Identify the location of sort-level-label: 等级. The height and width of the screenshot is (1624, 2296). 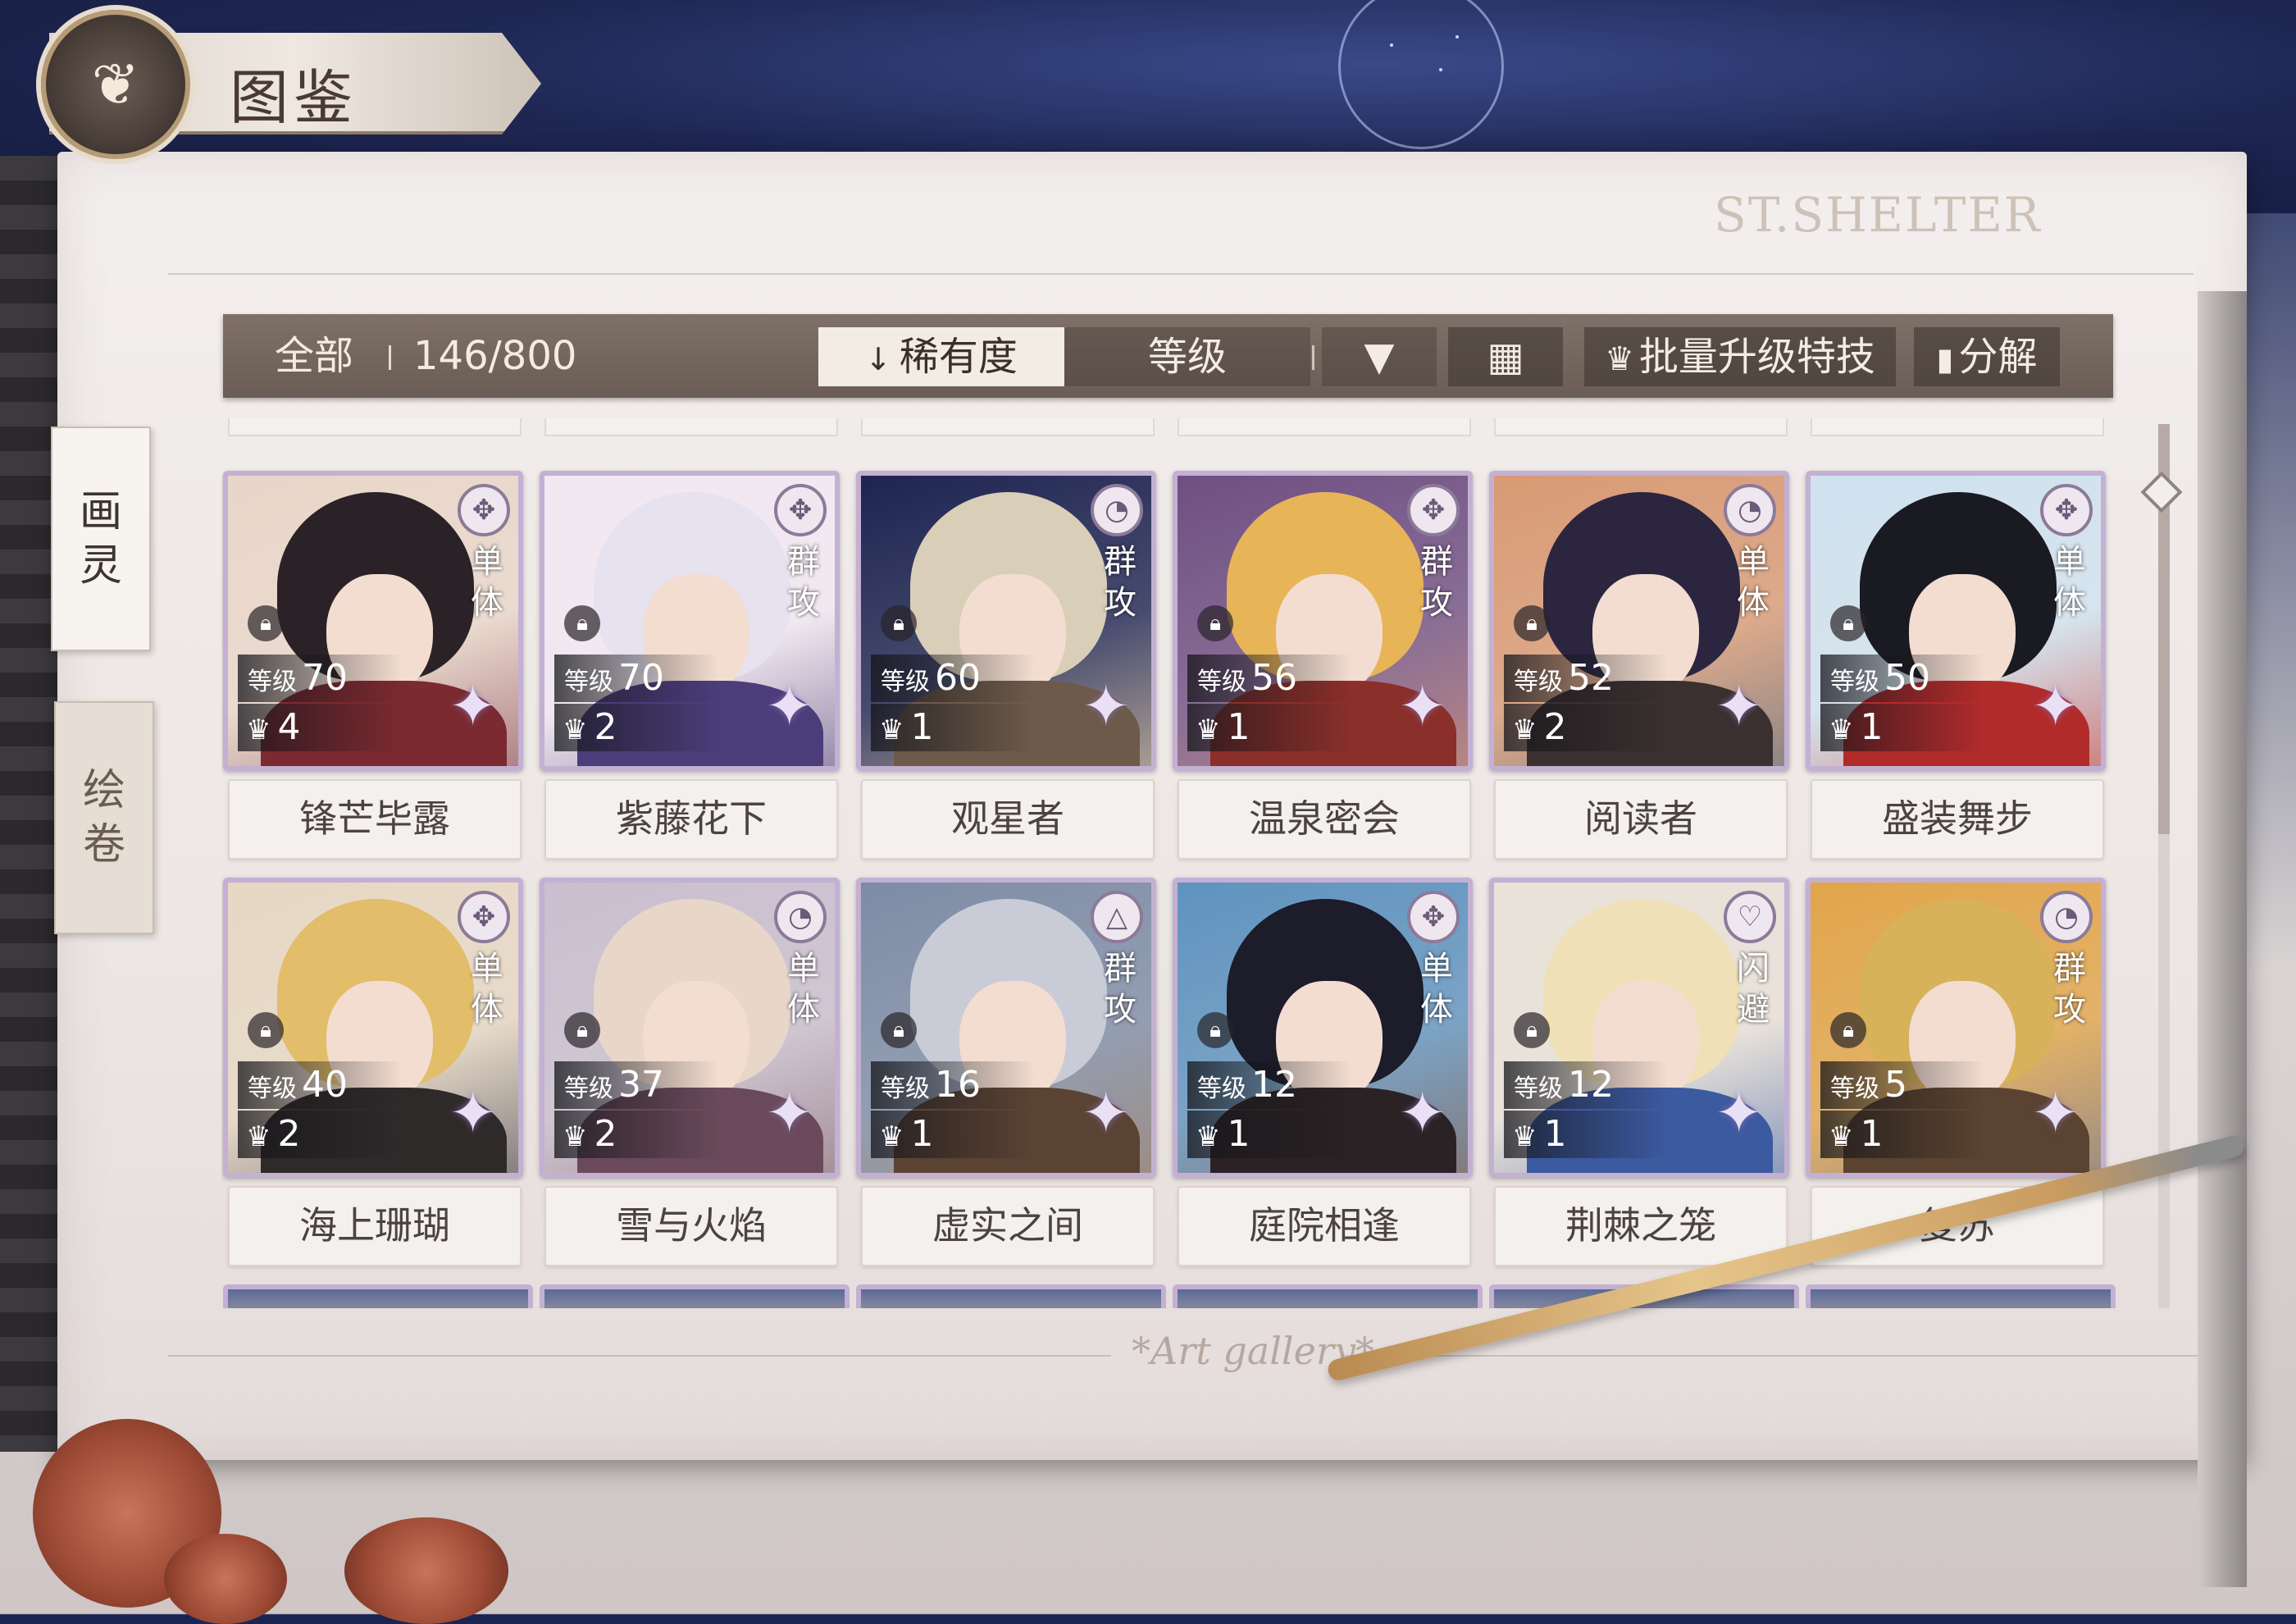
(1187, 357).